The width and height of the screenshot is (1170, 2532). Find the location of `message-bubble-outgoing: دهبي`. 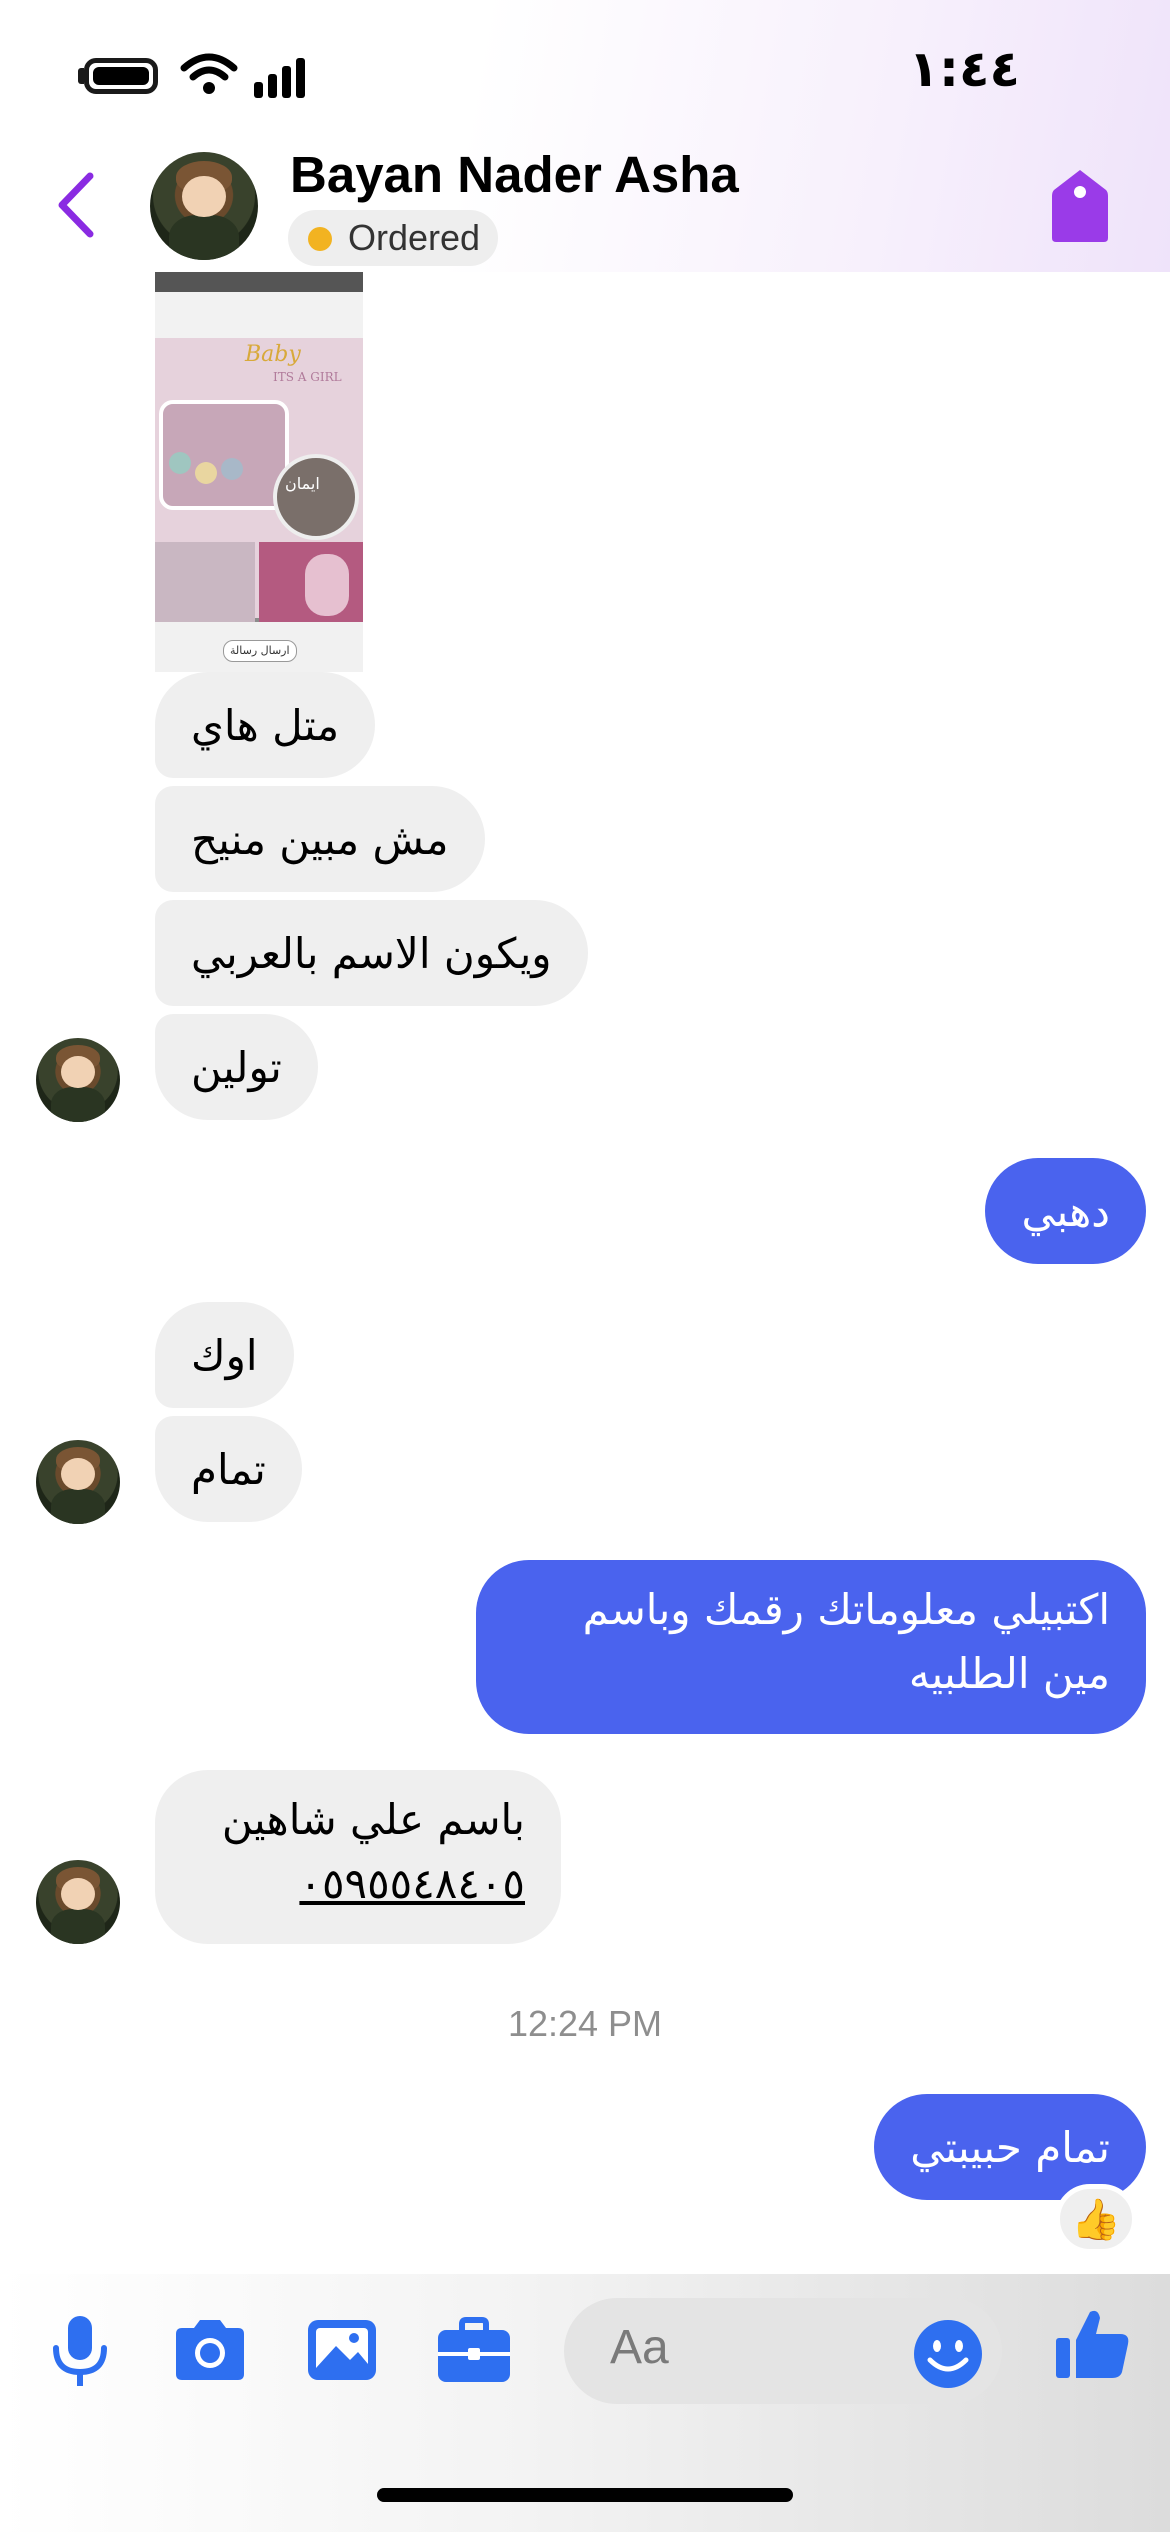

message-bubble-outgoing: دهبي is located at coordinates (1065, 1211).